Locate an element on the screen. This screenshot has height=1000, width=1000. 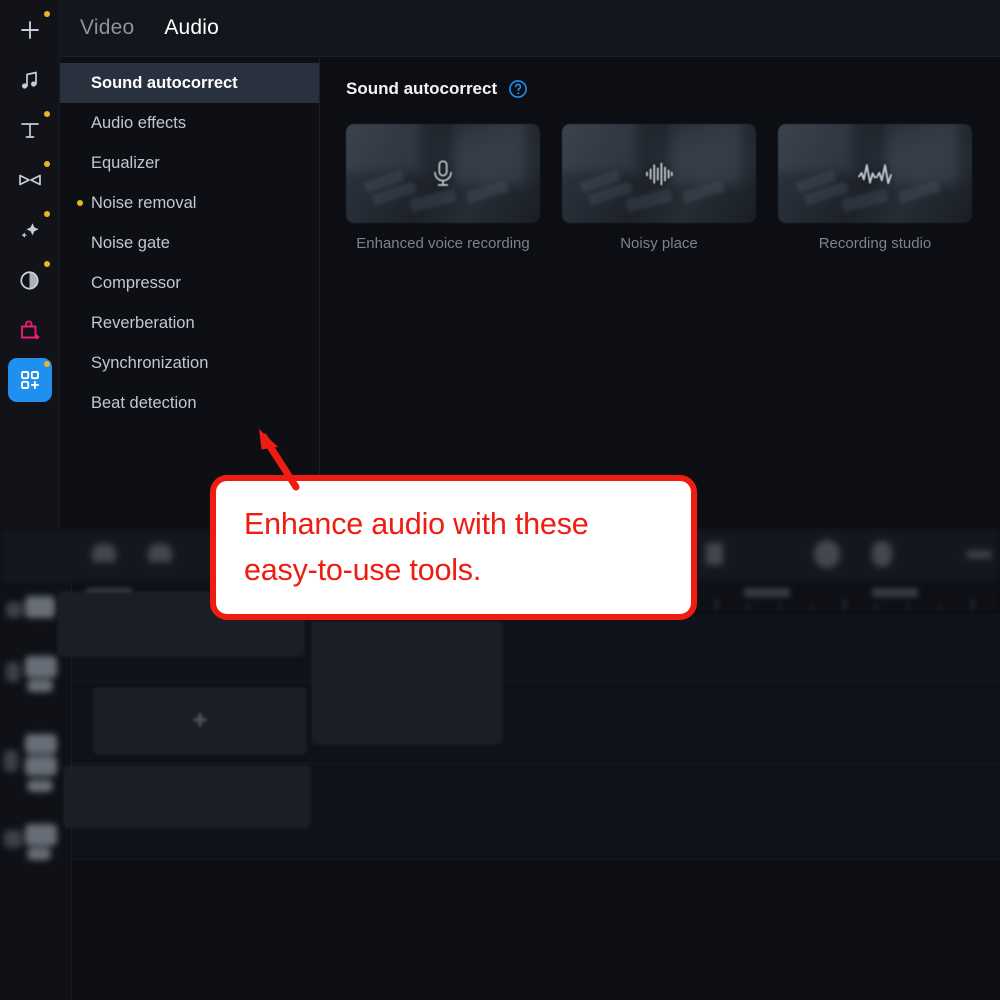
category-label: Noise gate is located at coordinates (130, 242).